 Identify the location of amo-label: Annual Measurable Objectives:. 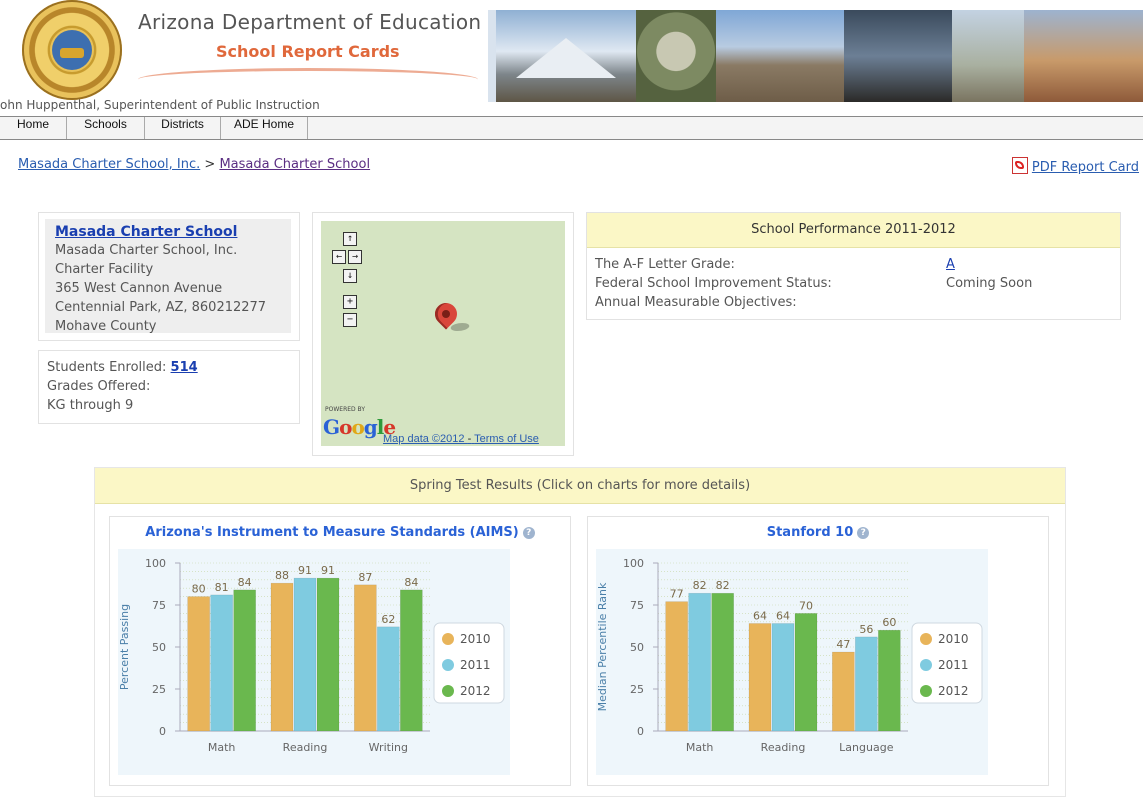
(696, 302).